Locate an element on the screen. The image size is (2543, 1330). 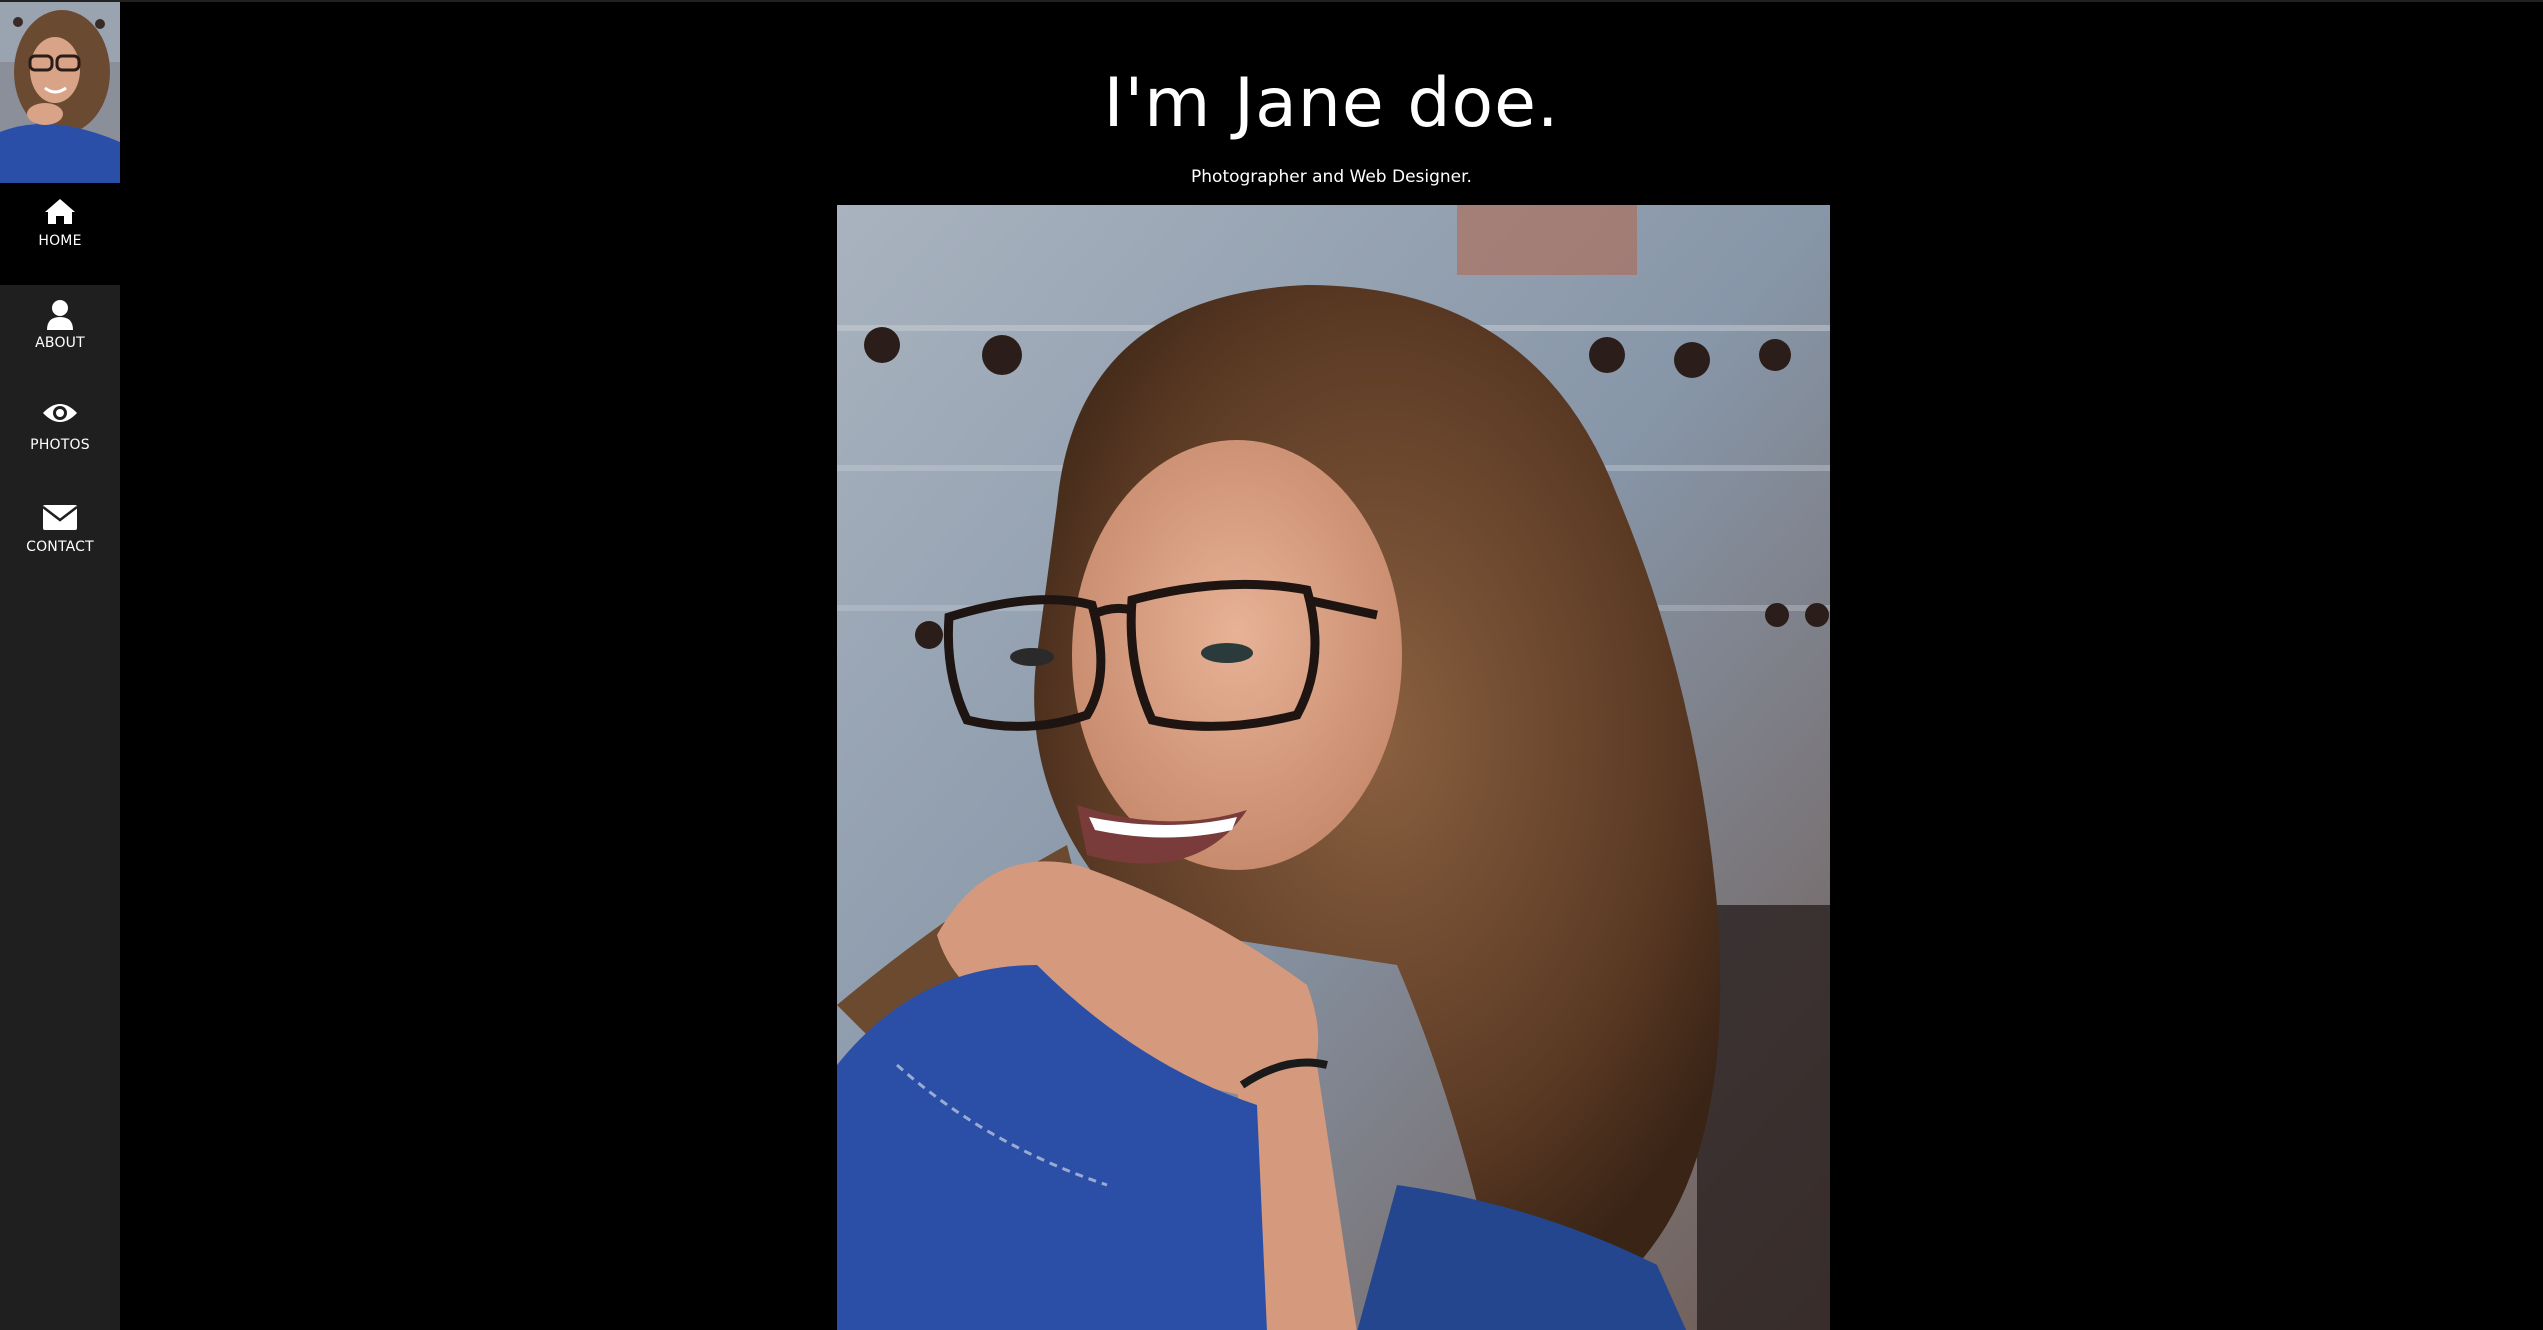
sidebar-item-label: ABOUT is located at coordinates (60, 343).